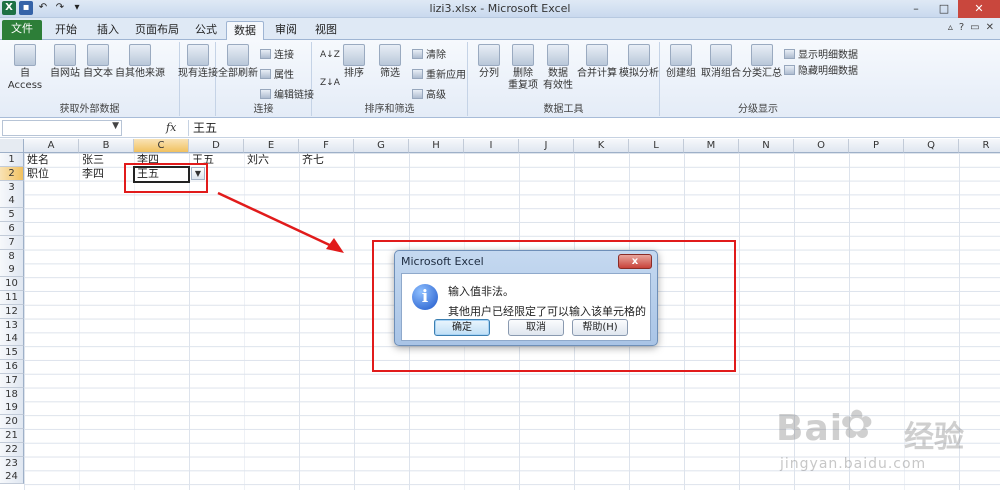 The height and width of the screenshot is (490, 1000). What do you see at coordinates (635, 261) in the screenshot?
I see `dialog-close-button: x` at bounding box center [635, 261].